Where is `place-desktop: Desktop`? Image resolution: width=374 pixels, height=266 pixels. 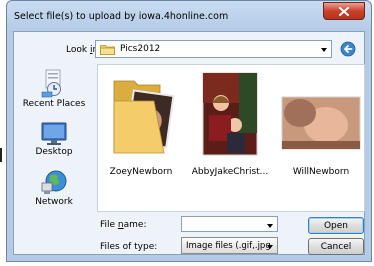
place-desktop: Desktop is located at coordinates (54, 139).